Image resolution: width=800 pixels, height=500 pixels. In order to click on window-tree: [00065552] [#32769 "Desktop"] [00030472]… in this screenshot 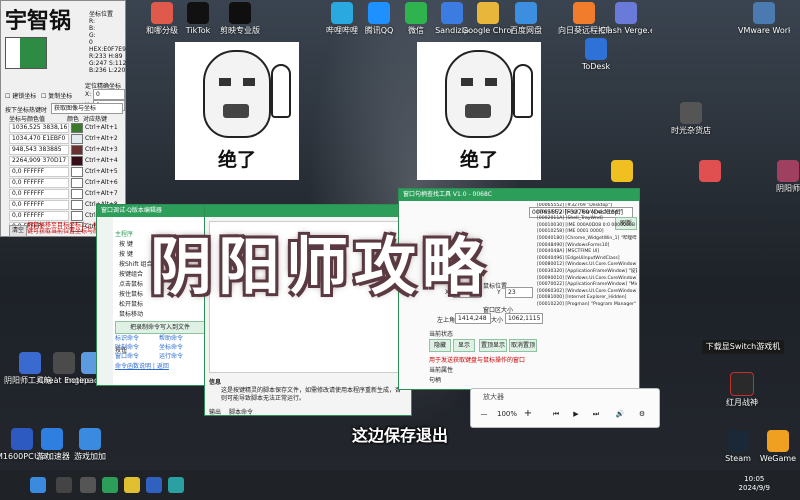, I will do `click(587, 278)`.